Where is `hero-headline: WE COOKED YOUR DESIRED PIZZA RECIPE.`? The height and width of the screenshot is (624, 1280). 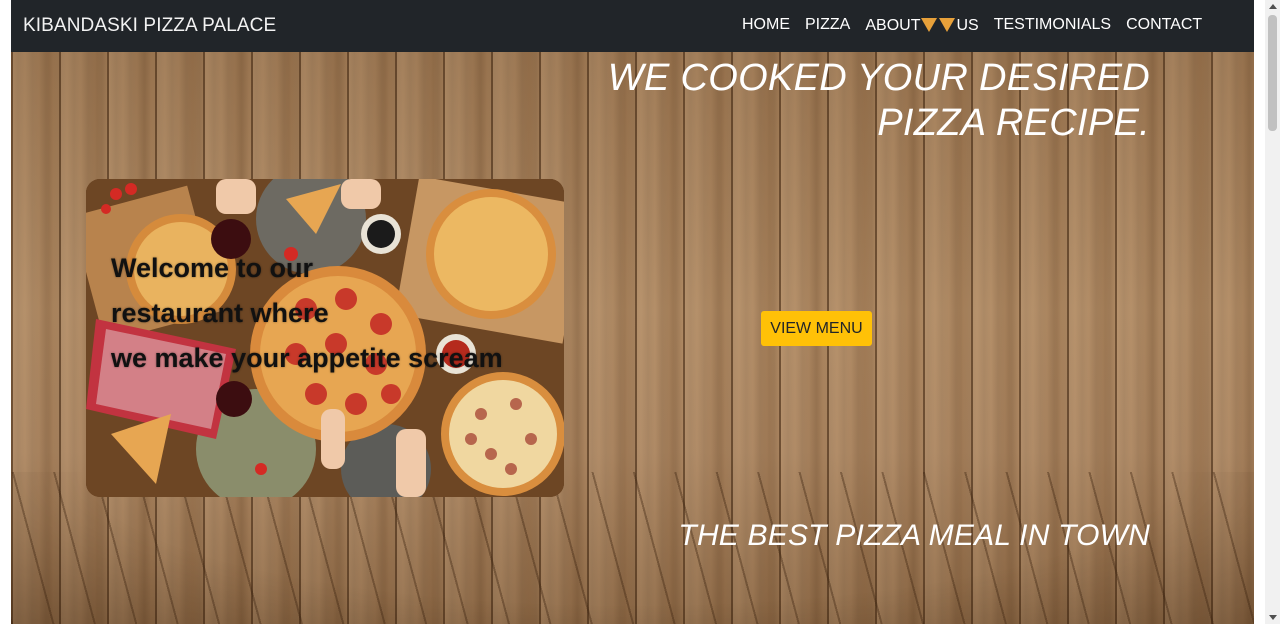
hero-headline: WE COOKED YOUR DESIRED PIZZA RECIPE. is located at coordinates (879, 101).